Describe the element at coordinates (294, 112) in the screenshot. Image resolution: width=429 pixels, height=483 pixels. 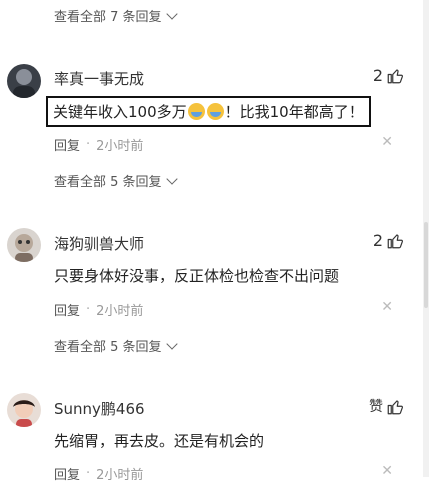
I see `comment-text-part: ！比我10年都高了！` at that location.